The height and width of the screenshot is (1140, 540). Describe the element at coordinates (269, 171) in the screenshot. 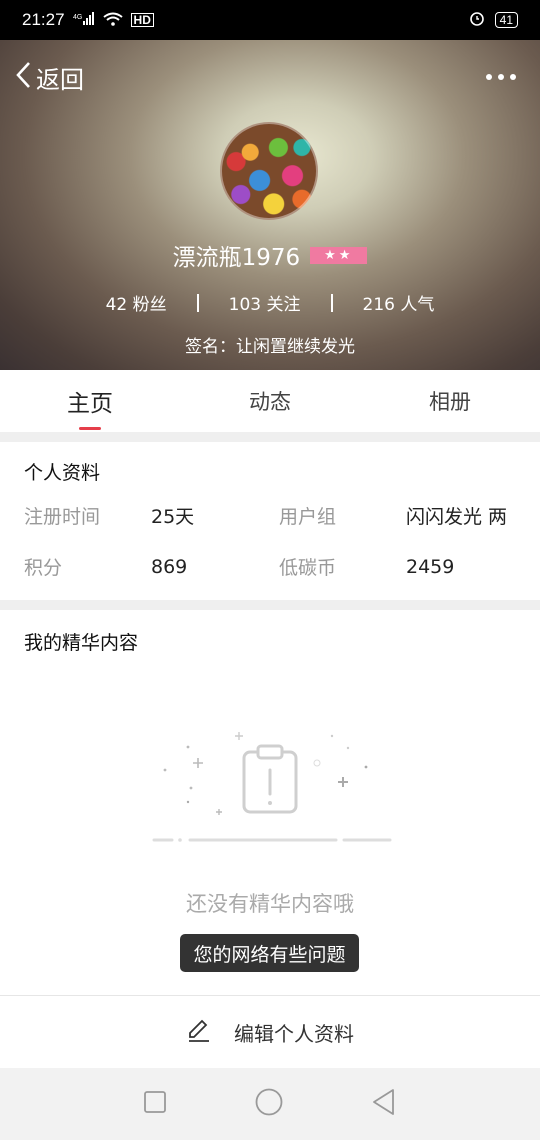

I see `avatar` at that location.